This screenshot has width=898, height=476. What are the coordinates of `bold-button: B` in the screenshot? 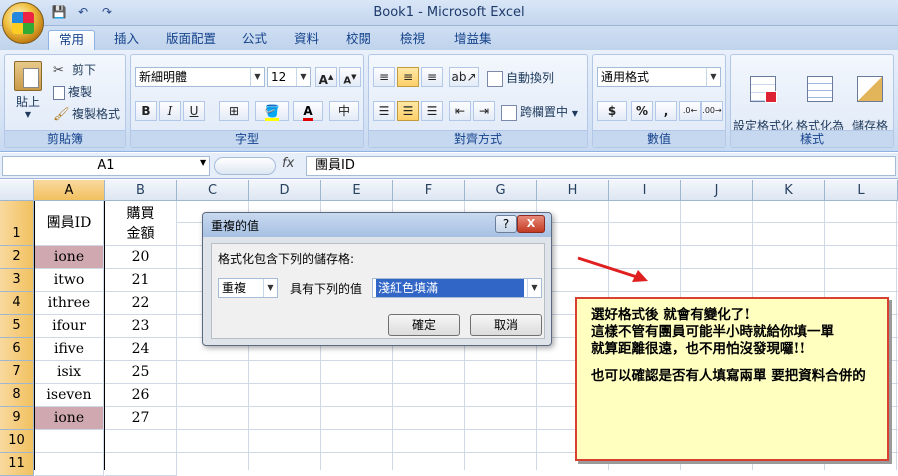 It's located at (146, 111).